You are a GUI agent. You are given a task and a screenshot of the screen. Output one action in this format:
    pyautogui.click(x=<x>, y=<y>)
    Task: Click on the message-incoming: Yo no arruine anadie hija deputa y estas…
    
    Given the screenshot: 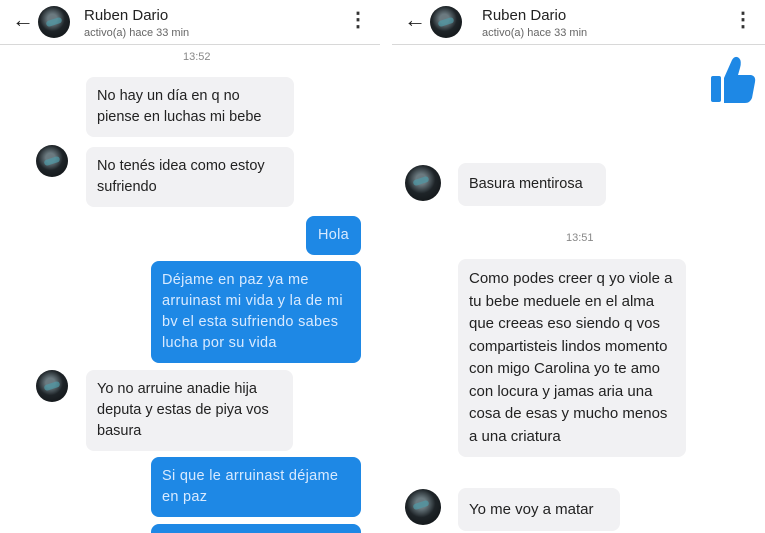 What is the action you would take?
    pyautogui.click(x=189, y=410)
    